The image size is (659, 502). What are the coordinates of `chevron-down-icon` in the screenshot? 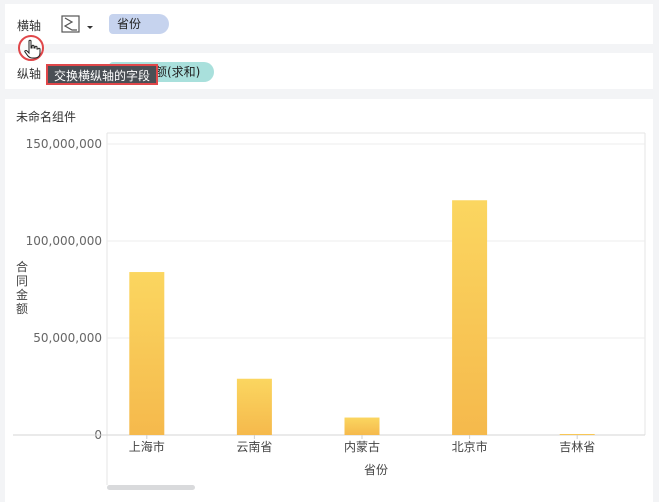 It's located at (90, 27).